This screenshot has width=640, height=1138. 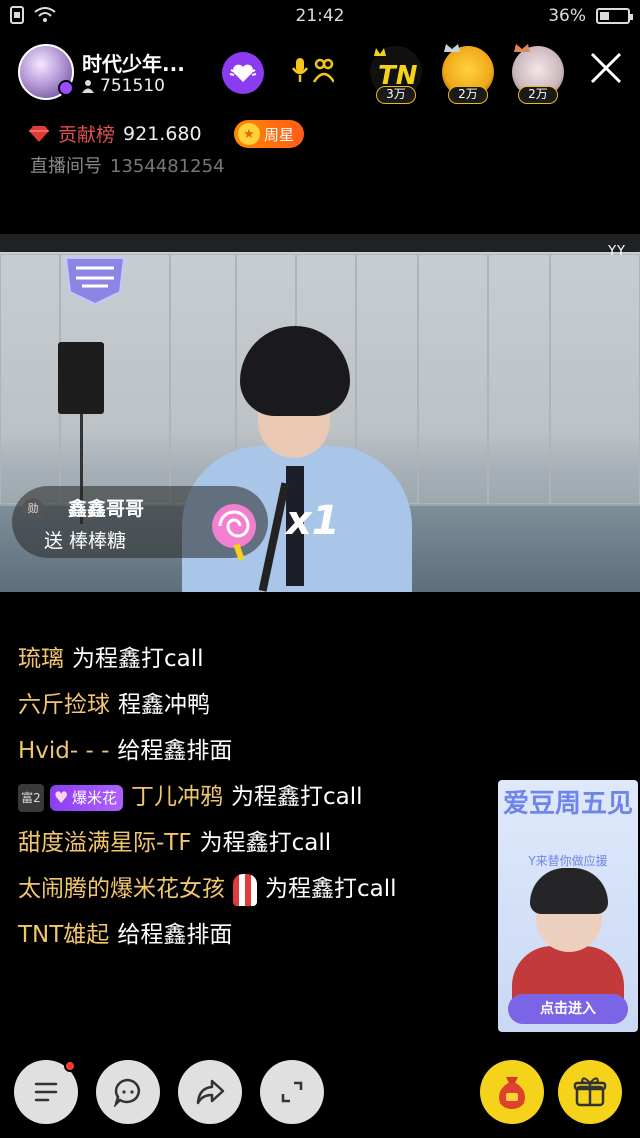 I want to click on diamond-icon, so click(x=39, y=133).